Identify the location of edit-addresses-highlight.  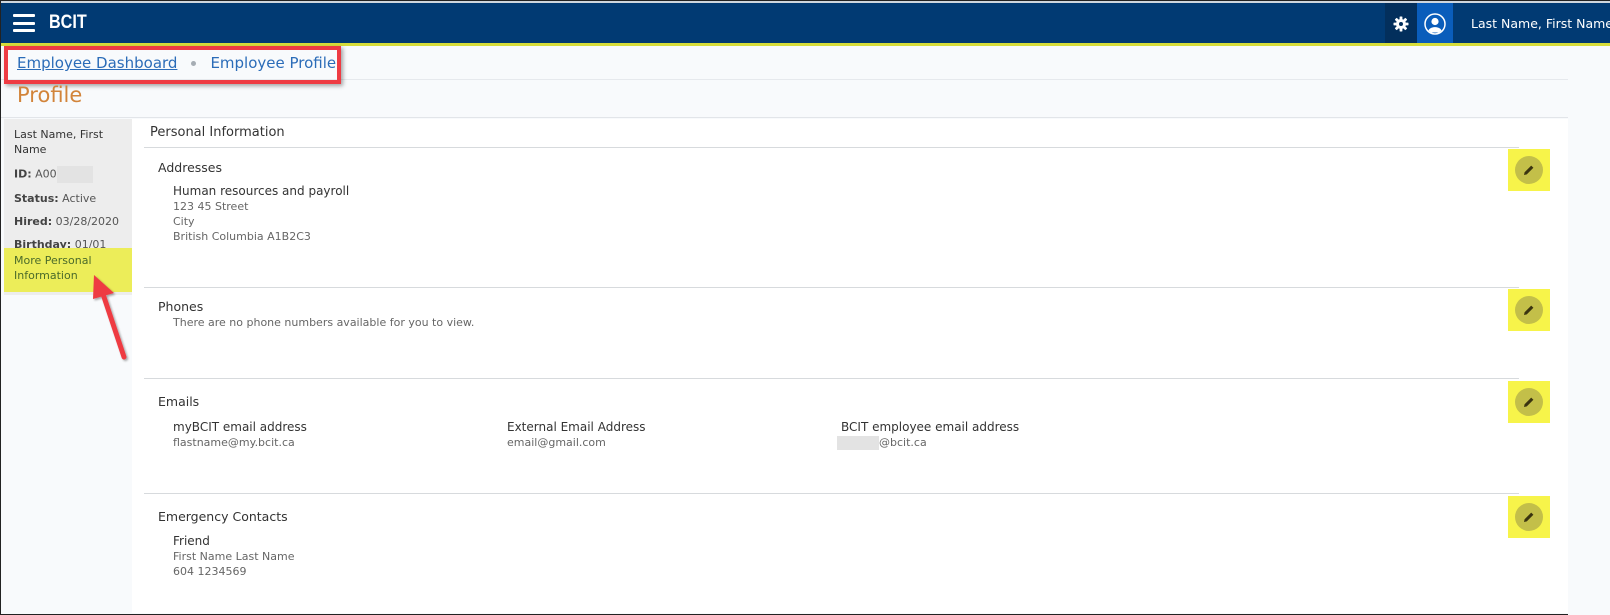
(1529, 170).